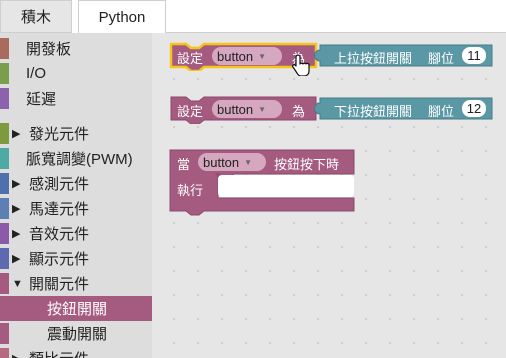 The height and width of the screenshot is (358, 506). I want to click on category-motor: ▶ 馬達元件, so click(76, 208).